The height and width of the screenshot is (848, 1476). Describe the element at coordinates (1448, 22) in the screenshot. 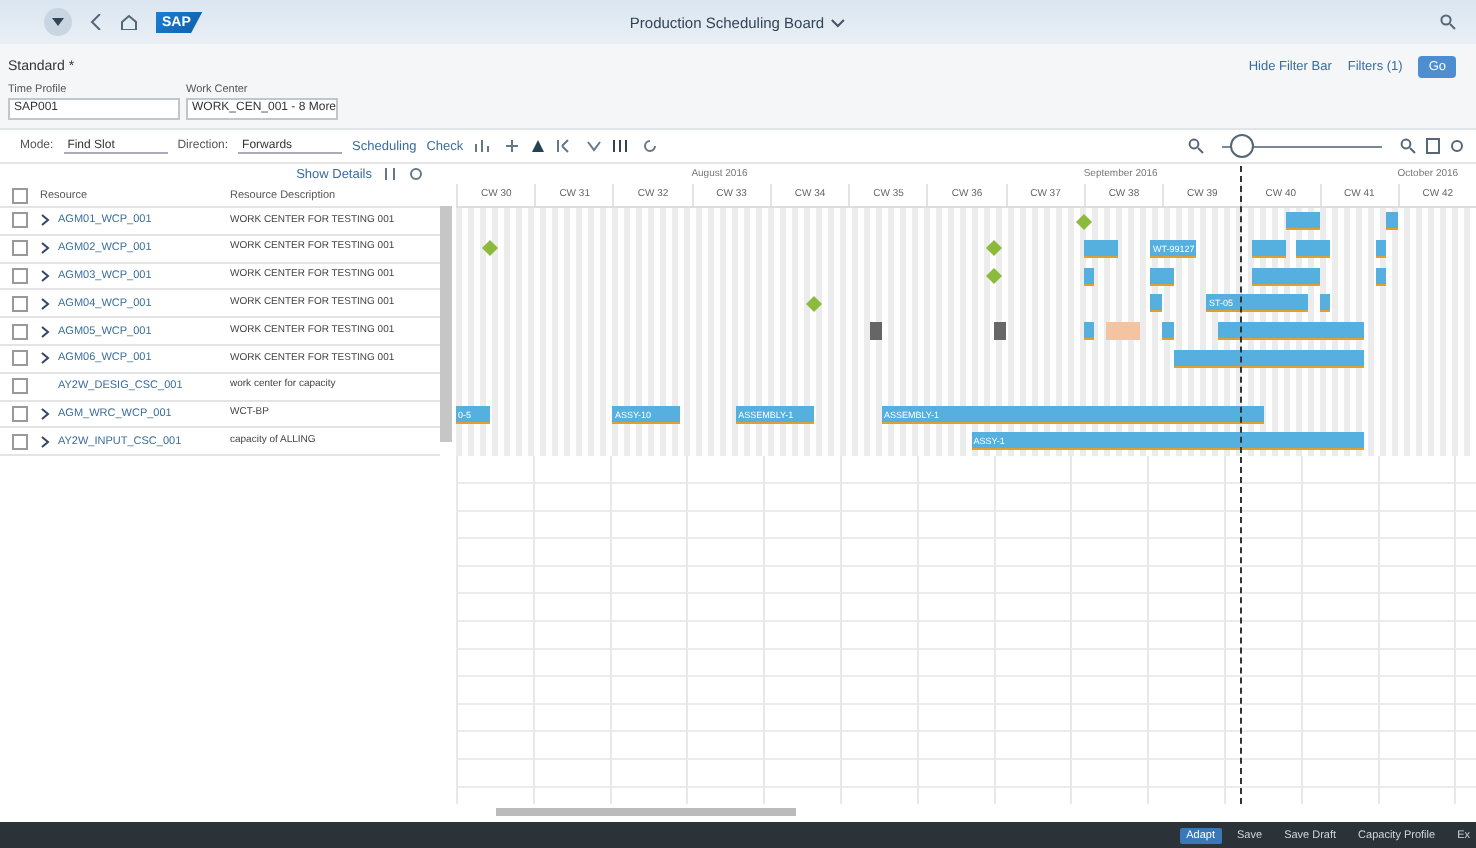

I see `search-icon` at that location.